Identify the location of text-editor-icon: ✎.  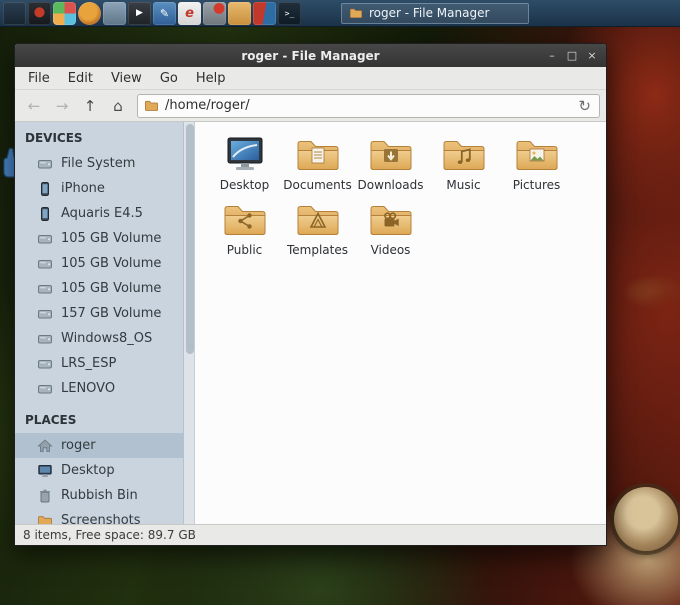
(164, 13).